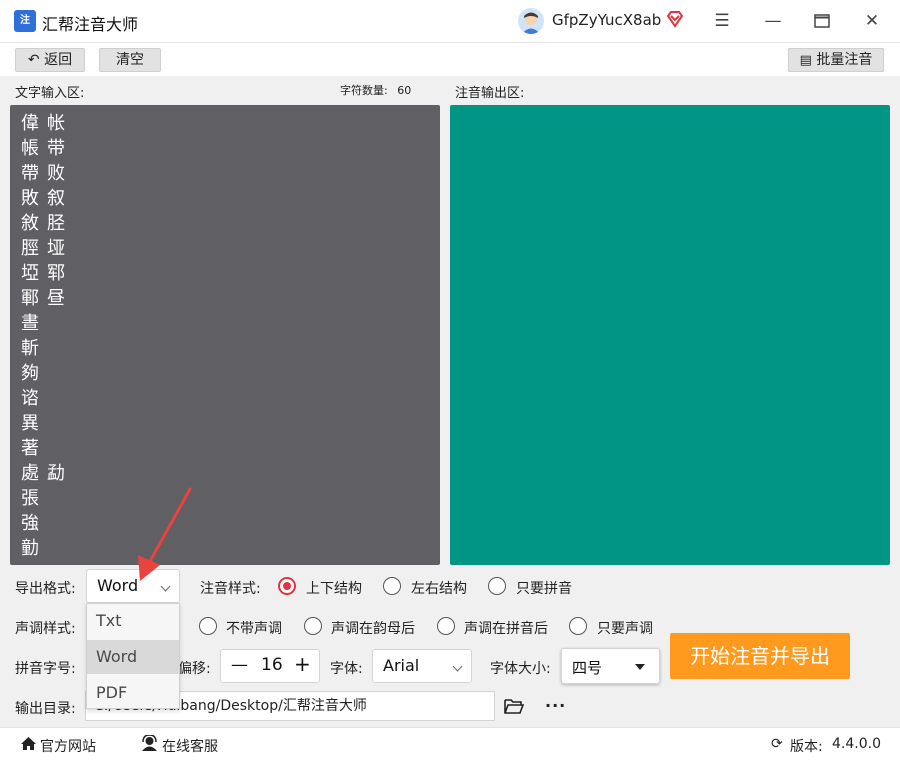 The height and width of the screenshot is (760, 900). I want to click on input-char: 強, so click(30, 523).